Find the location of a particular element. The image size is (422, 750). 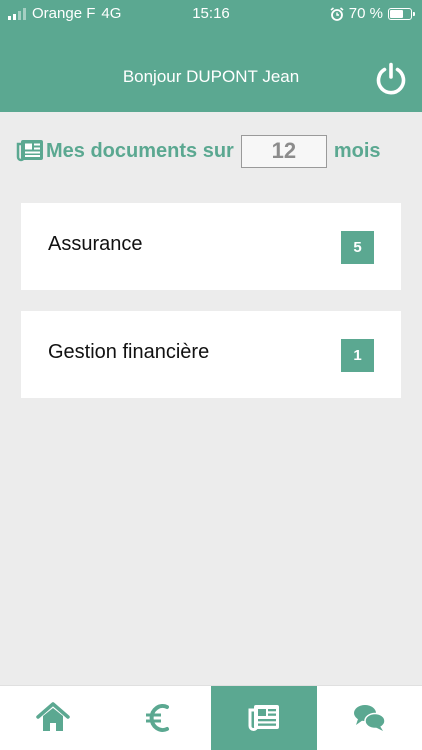

nav-documents is located at coordinates (264, 718).